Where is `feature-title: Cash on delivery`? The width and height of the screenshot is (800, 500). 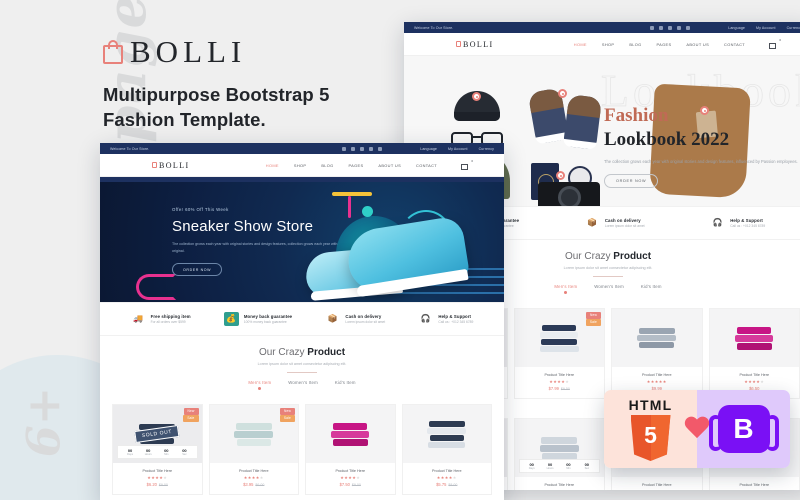
feature-title: Cash on delivery is located at coordinates (363, 316).